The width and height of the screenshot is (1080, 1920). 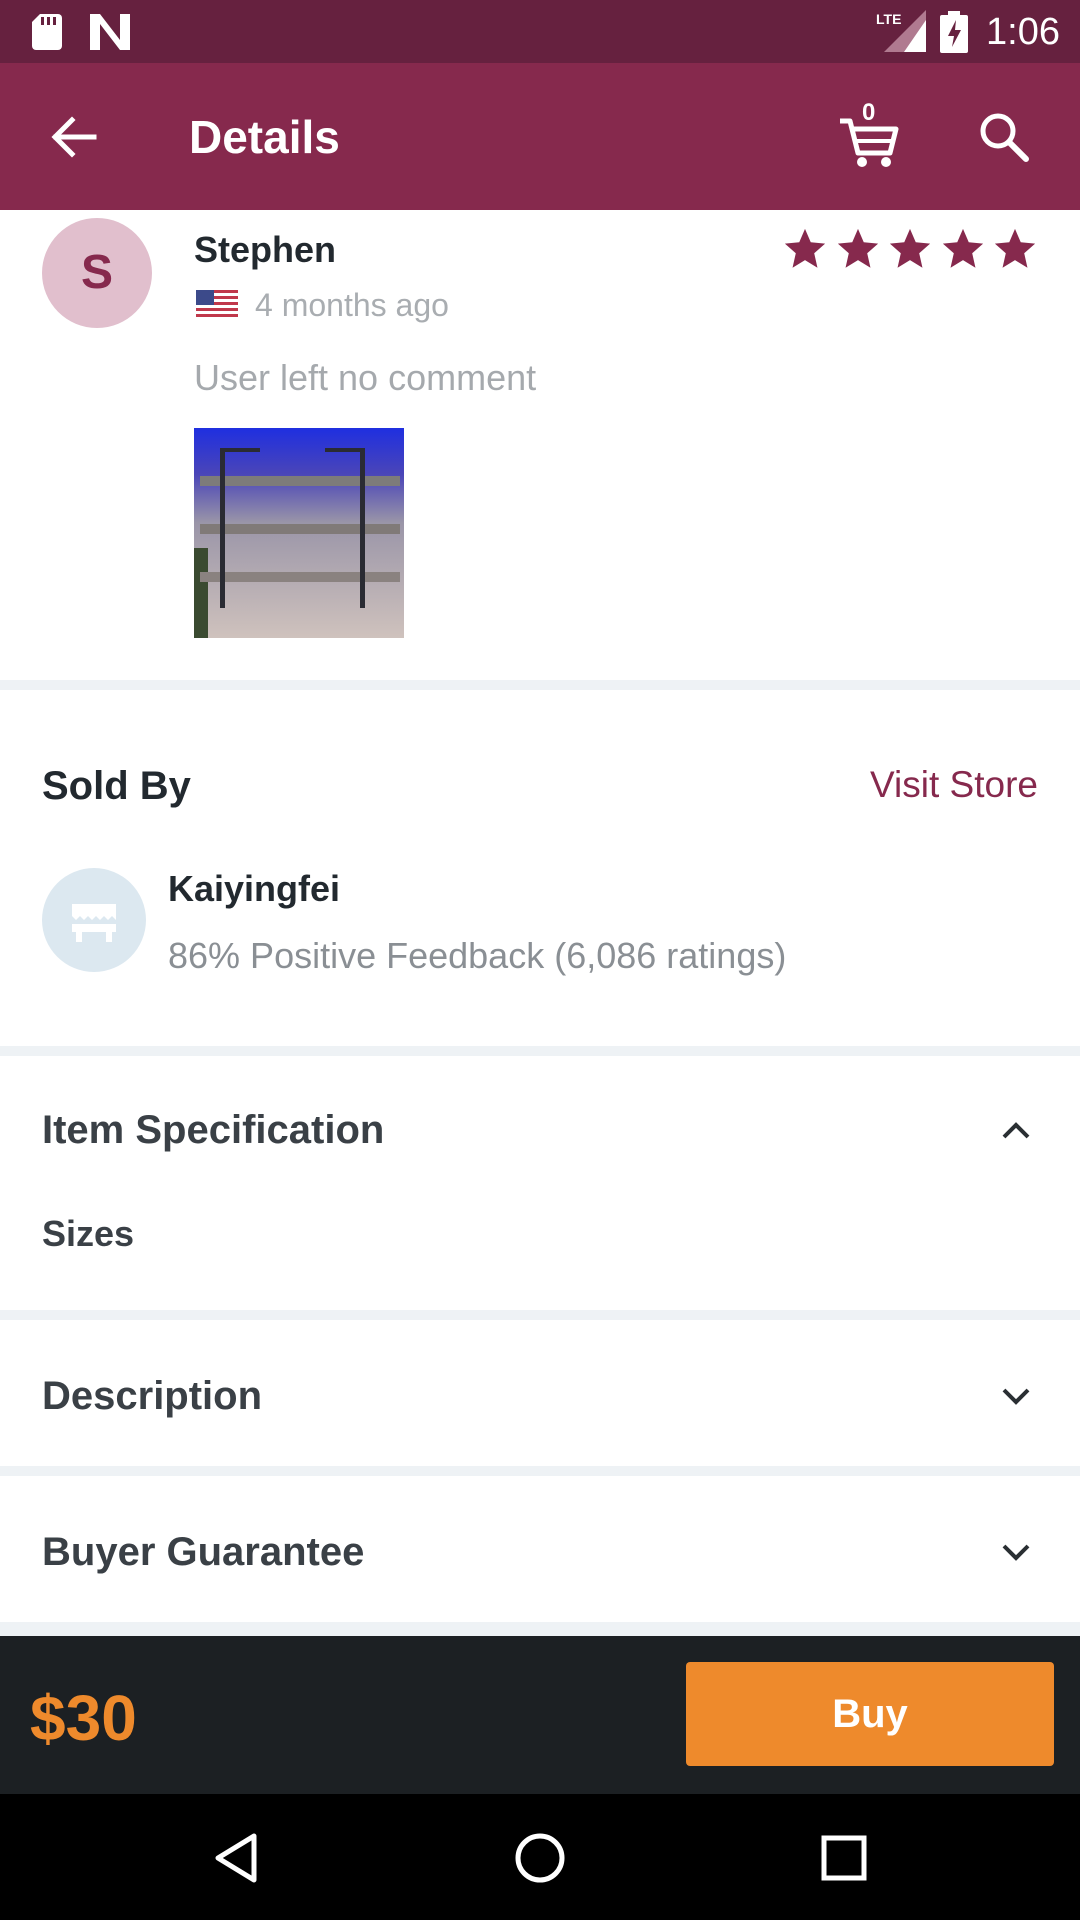 I want to click on reviewer-avatar: S, so click(x=97, y=273).